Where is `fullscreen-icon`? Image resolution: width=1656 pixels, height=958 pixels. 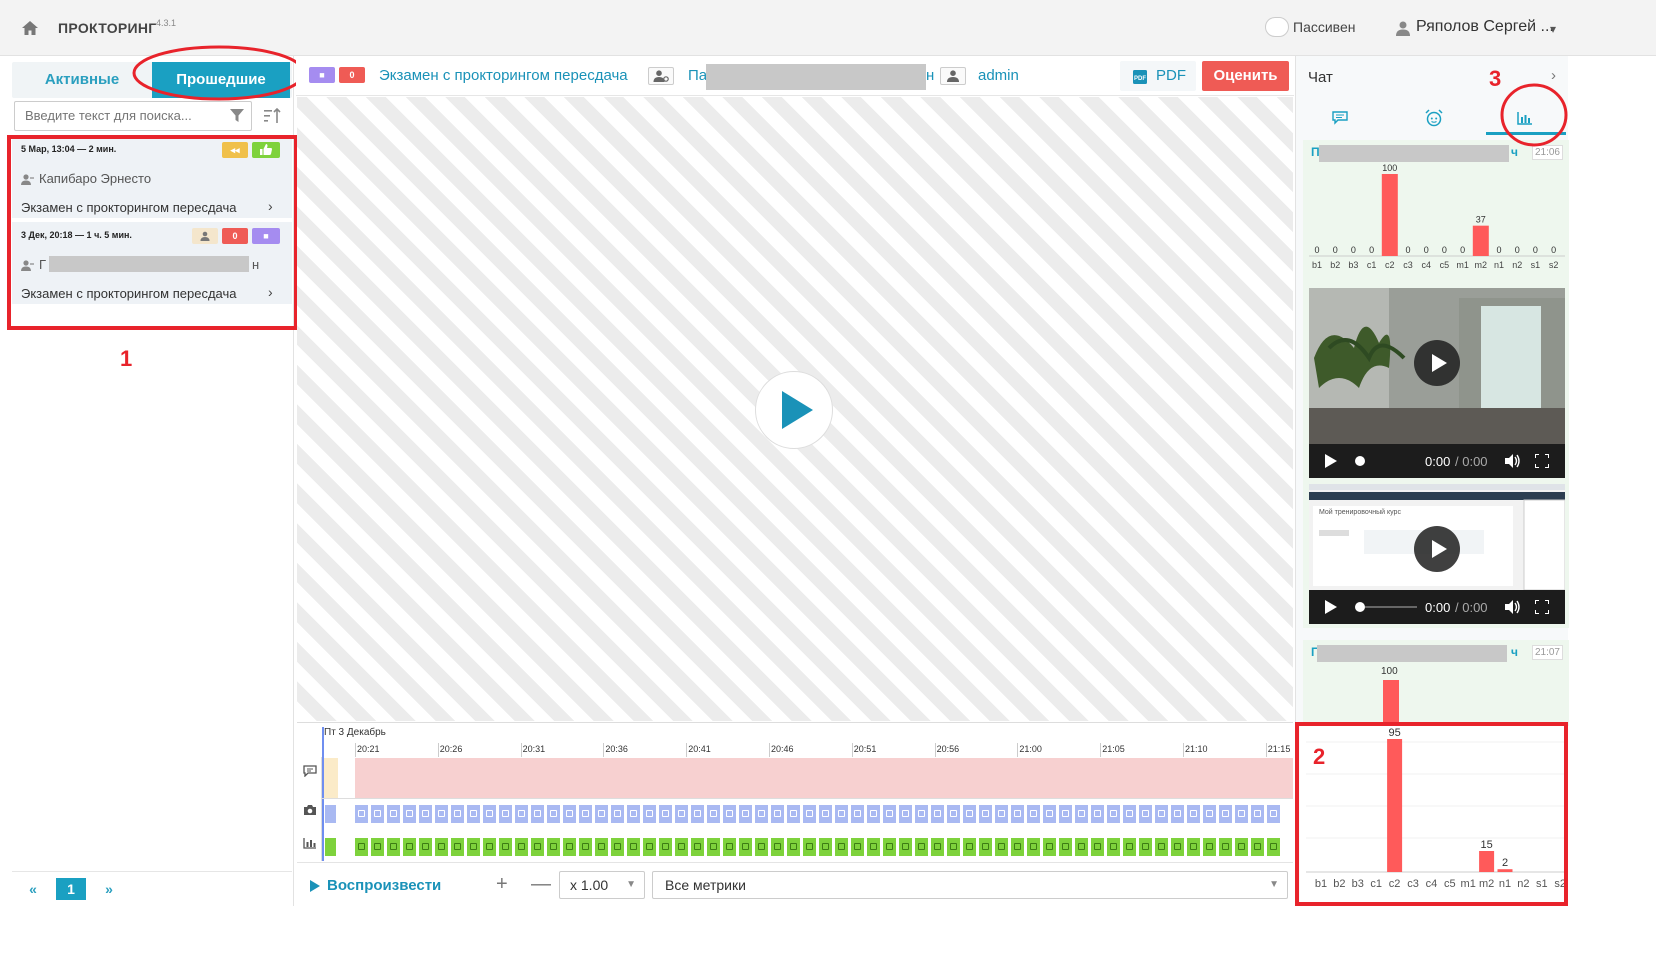 fullscreen-icon is located at coordinates (1542, 461).